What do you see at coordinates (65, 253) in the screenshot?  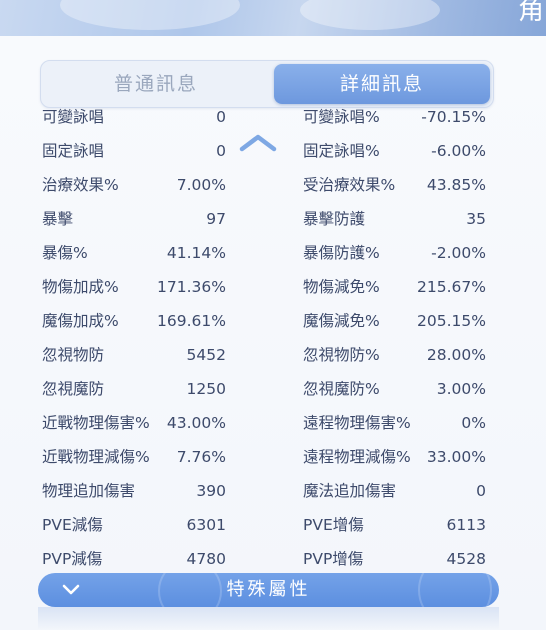 I see `stat-label: 暴傷%` at bounding box center [65, 253].